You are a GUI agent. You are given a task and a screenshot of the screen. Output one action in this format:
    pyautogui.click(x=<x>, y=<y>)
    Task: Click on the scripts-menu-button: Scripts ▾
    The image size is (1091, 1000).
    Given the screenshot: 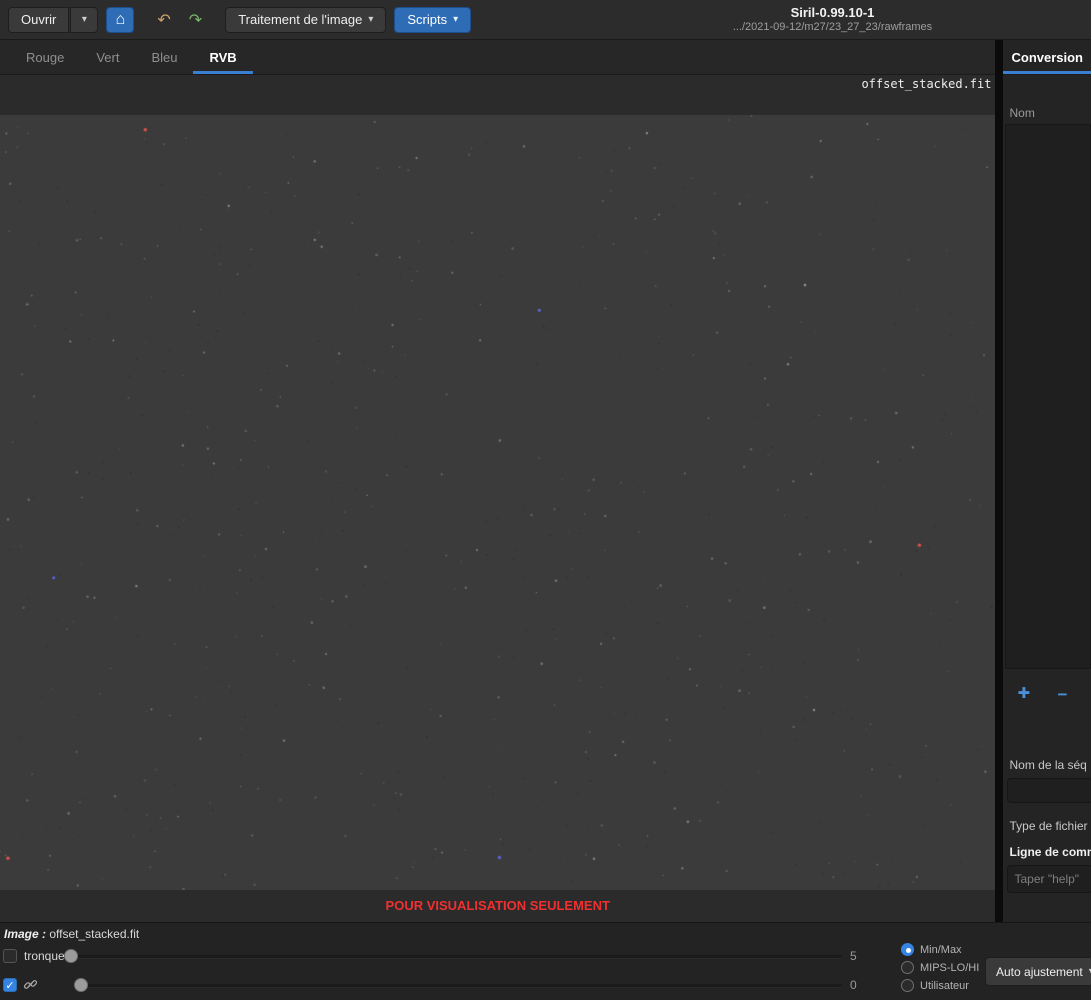 What is the action you would take?
    pyautogui.click(x=433, y=19)
    